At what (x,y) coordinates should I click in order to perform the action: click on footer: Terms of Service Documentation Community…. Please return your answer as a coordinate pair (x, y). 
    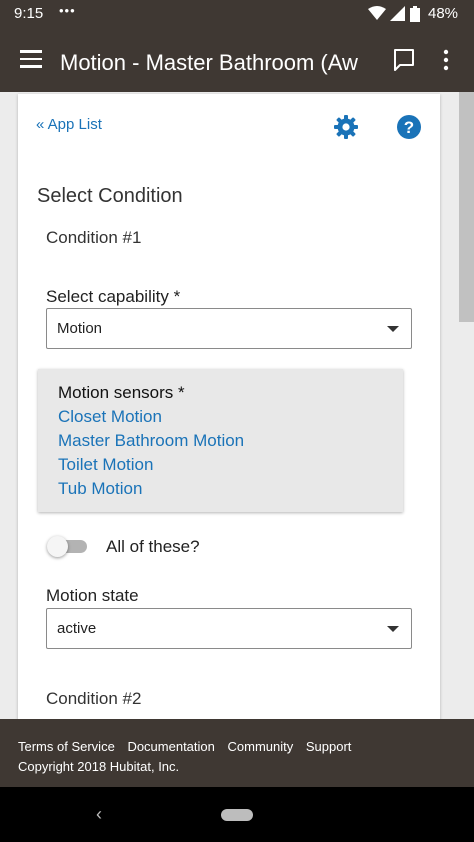
    Looking at the image, I should click on (237, 753).